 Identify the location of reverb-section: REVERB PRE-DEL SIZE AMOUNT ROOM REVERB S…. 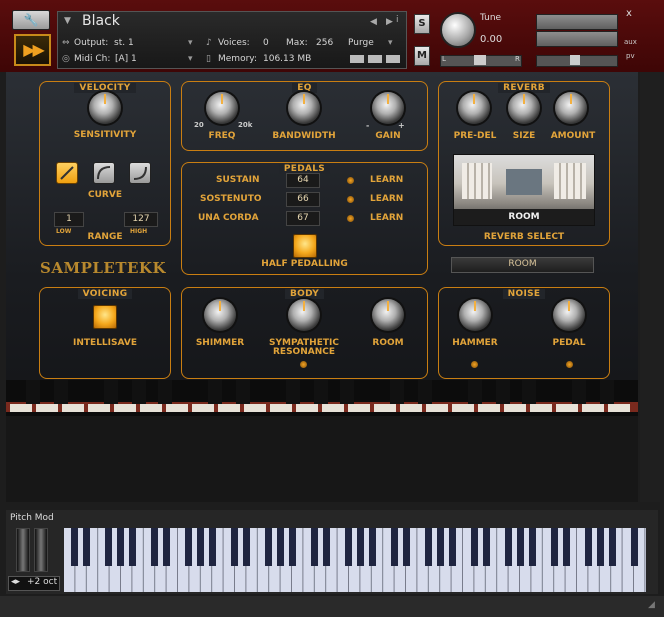
(524, 163).